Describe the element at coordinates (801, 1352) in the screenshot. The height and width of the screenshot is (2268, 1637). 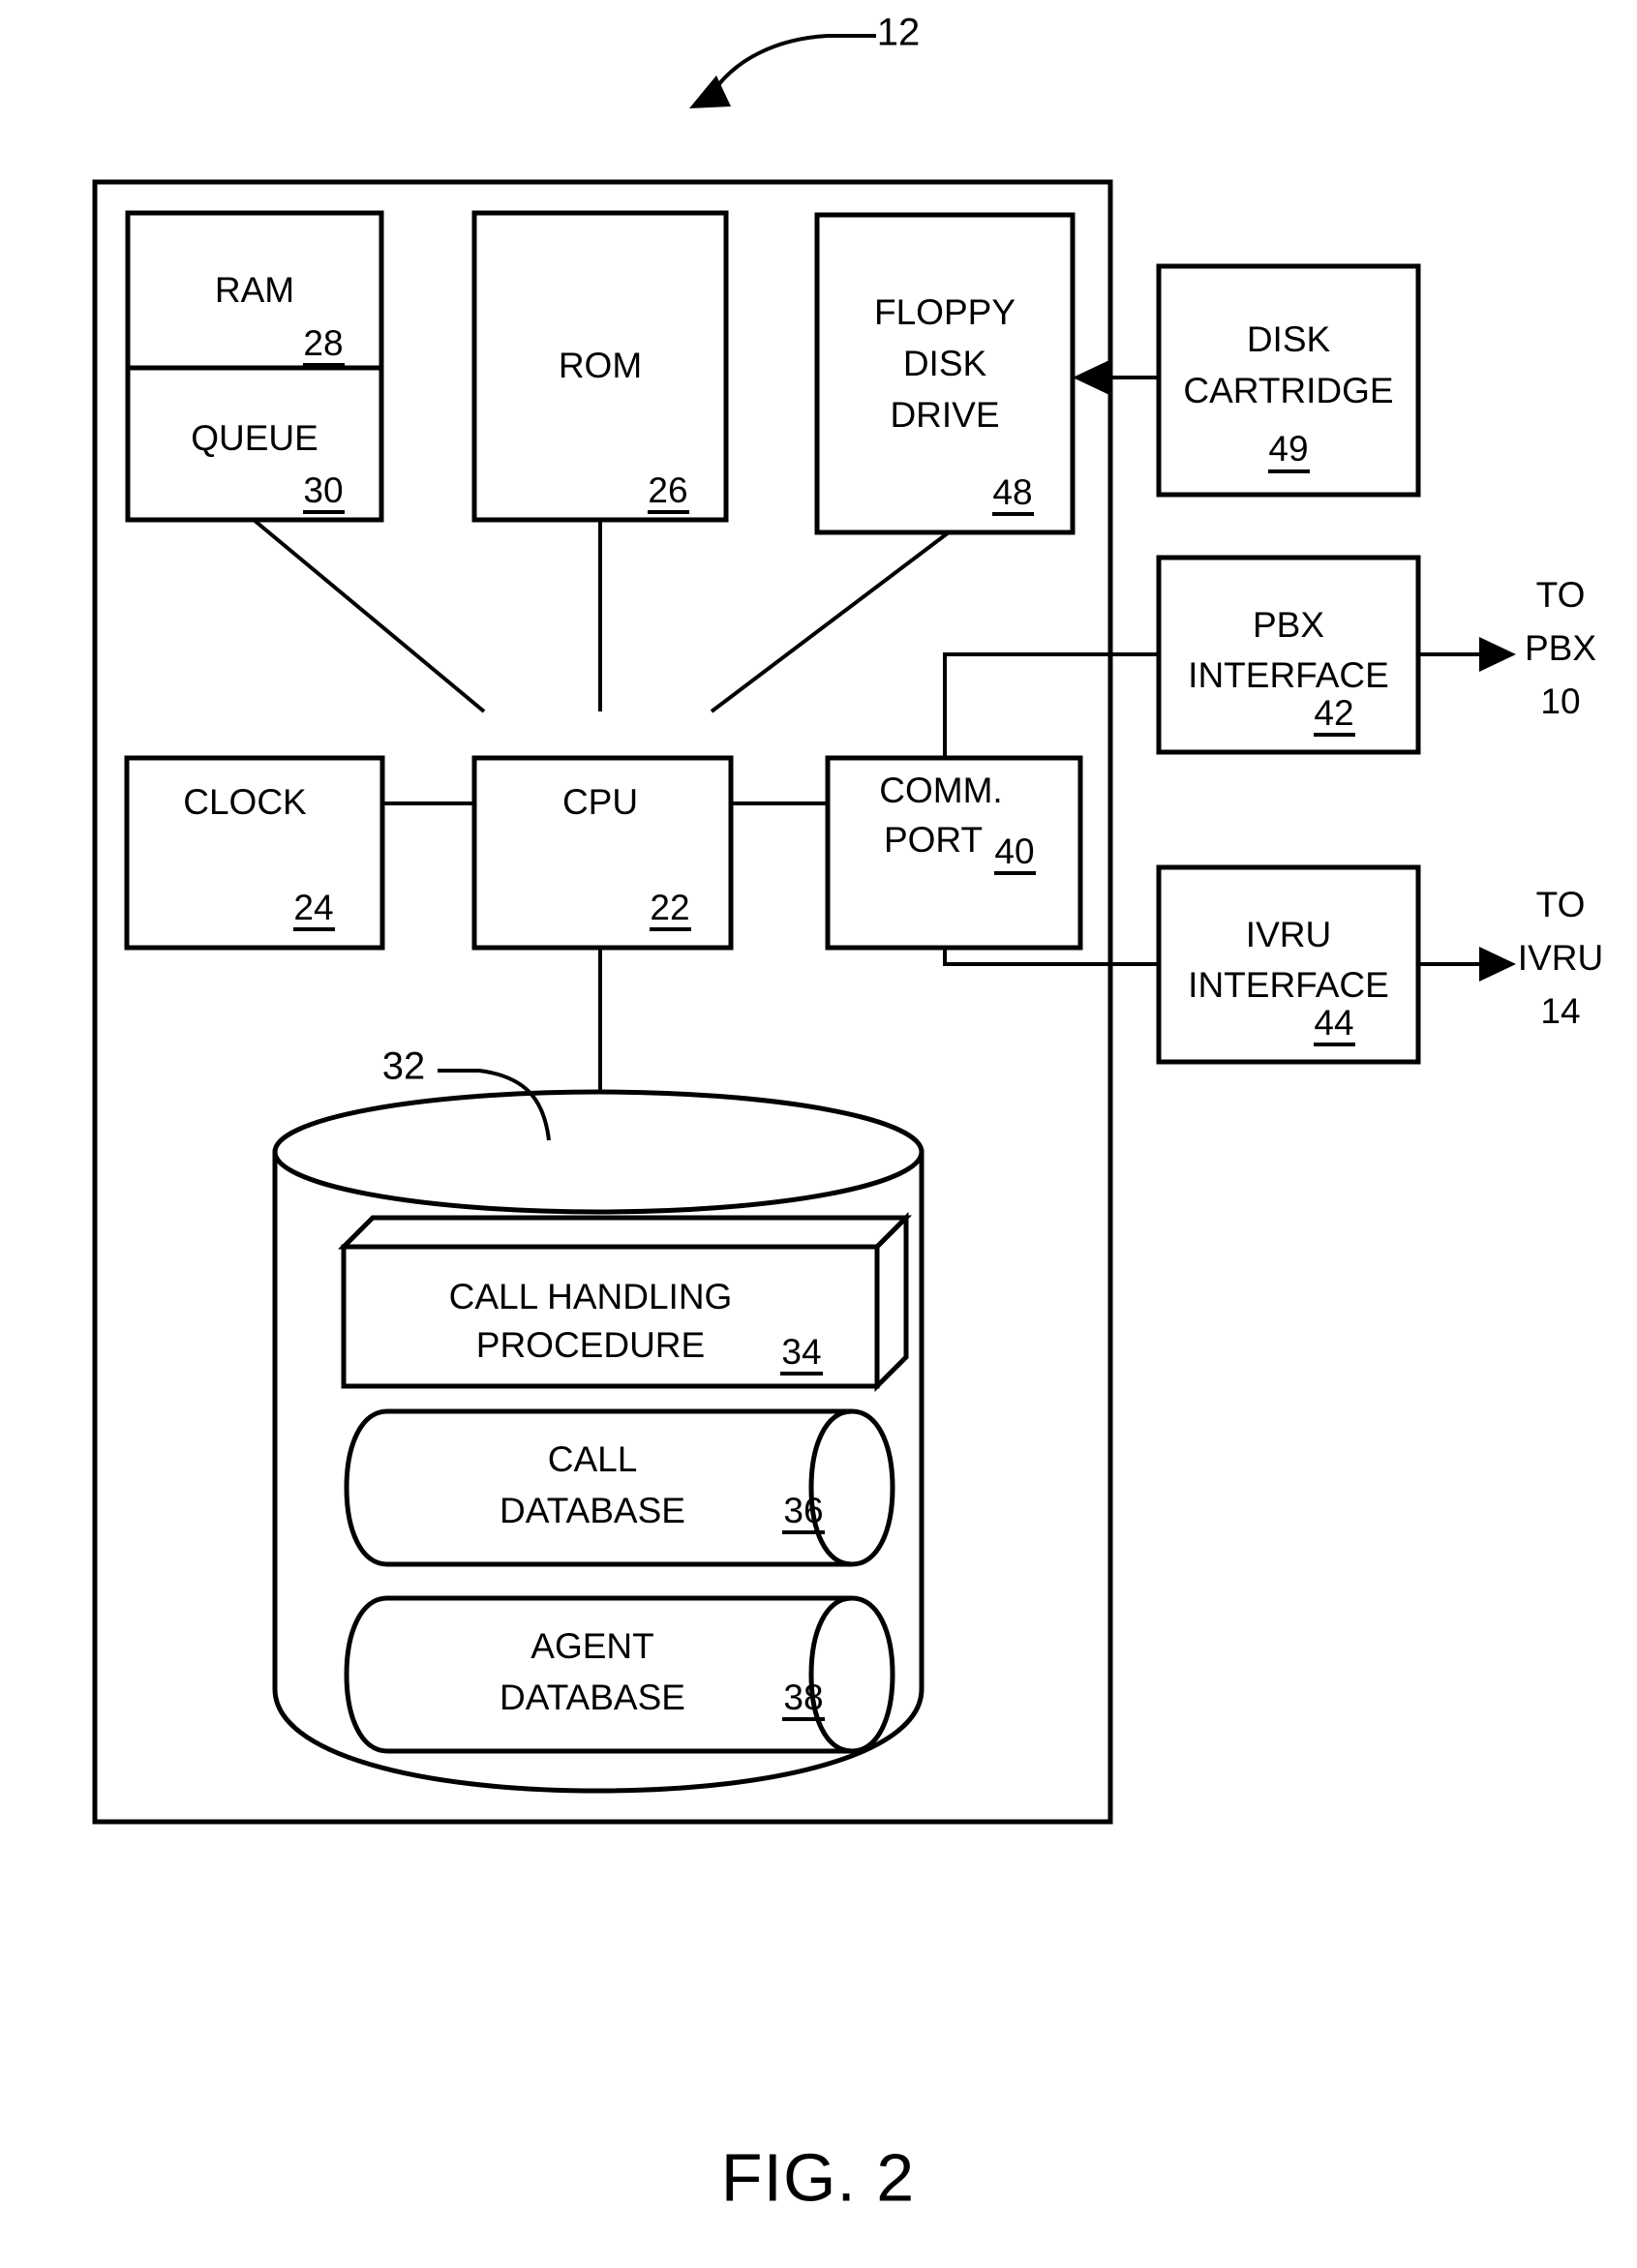
I see `chp-numeral: 34` at that location.